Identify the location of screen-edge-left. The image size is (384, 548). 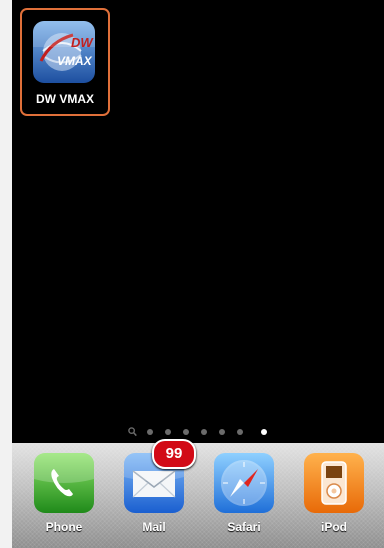
(6, 274).